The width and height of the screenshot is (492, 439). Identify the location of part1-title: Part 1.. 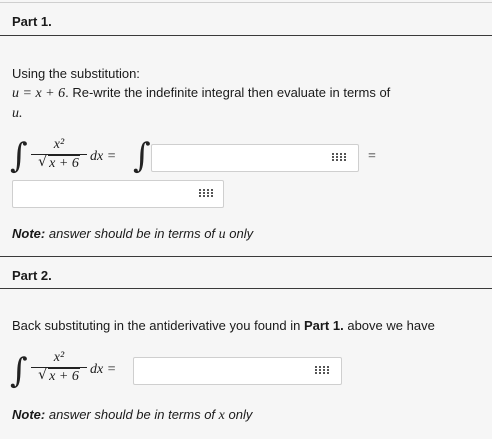
(32, 21).